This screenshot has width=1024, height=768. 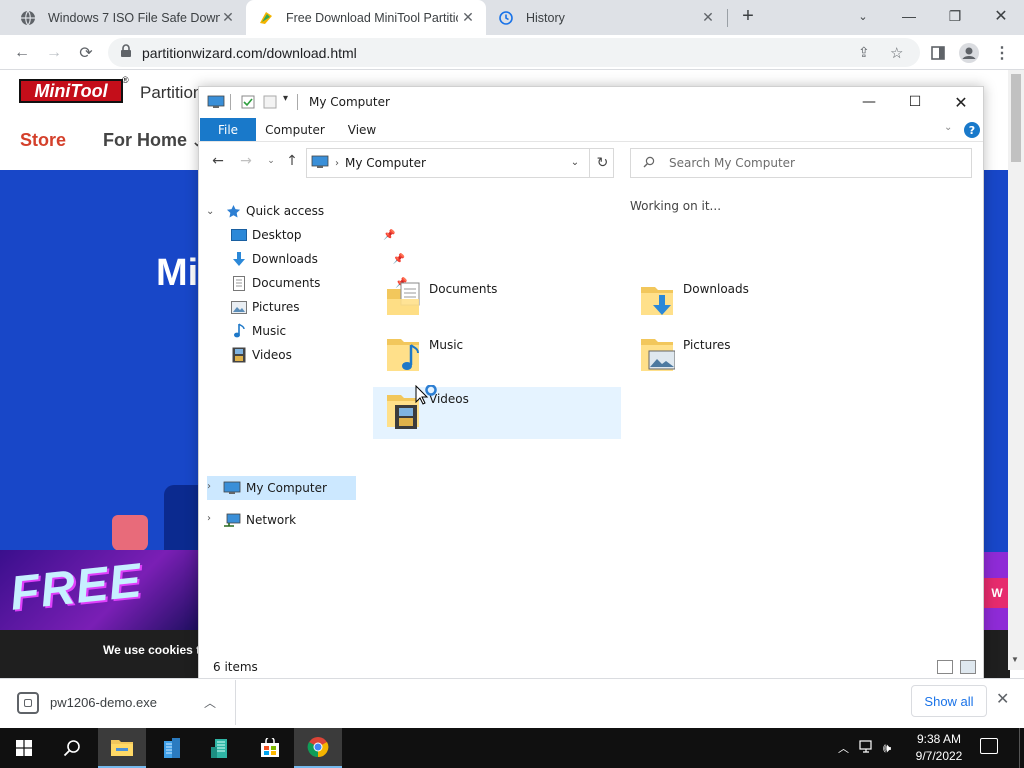 What do you see at coordinates (318, 748) in the screenshot?
I see `chrome-taskbar-button` at bounding box center [318, 748].